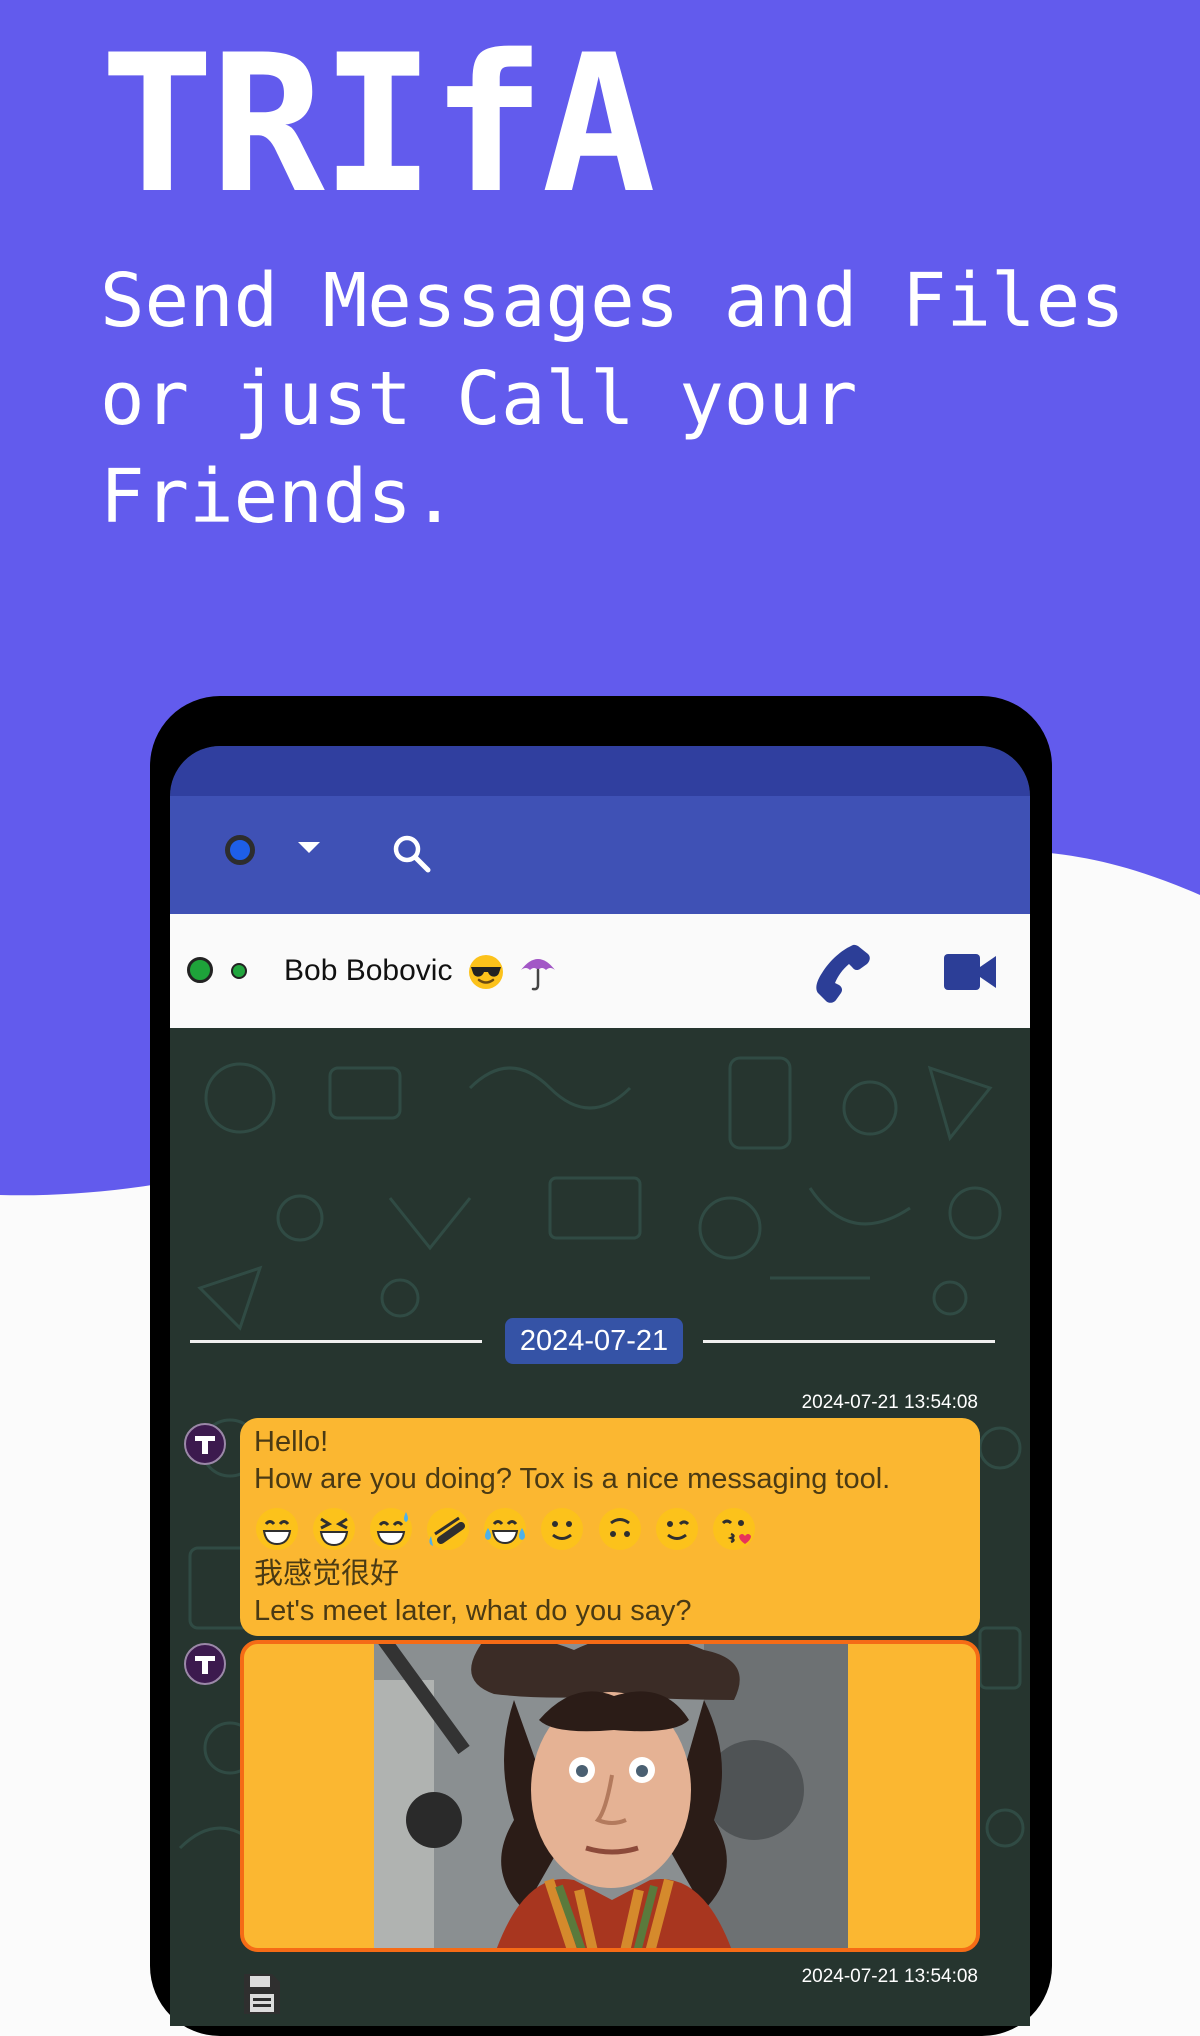  What do you see at coordinates (240, 850) in the screenshot?
I see `own-status-dot` at bounding box center [240, 850].